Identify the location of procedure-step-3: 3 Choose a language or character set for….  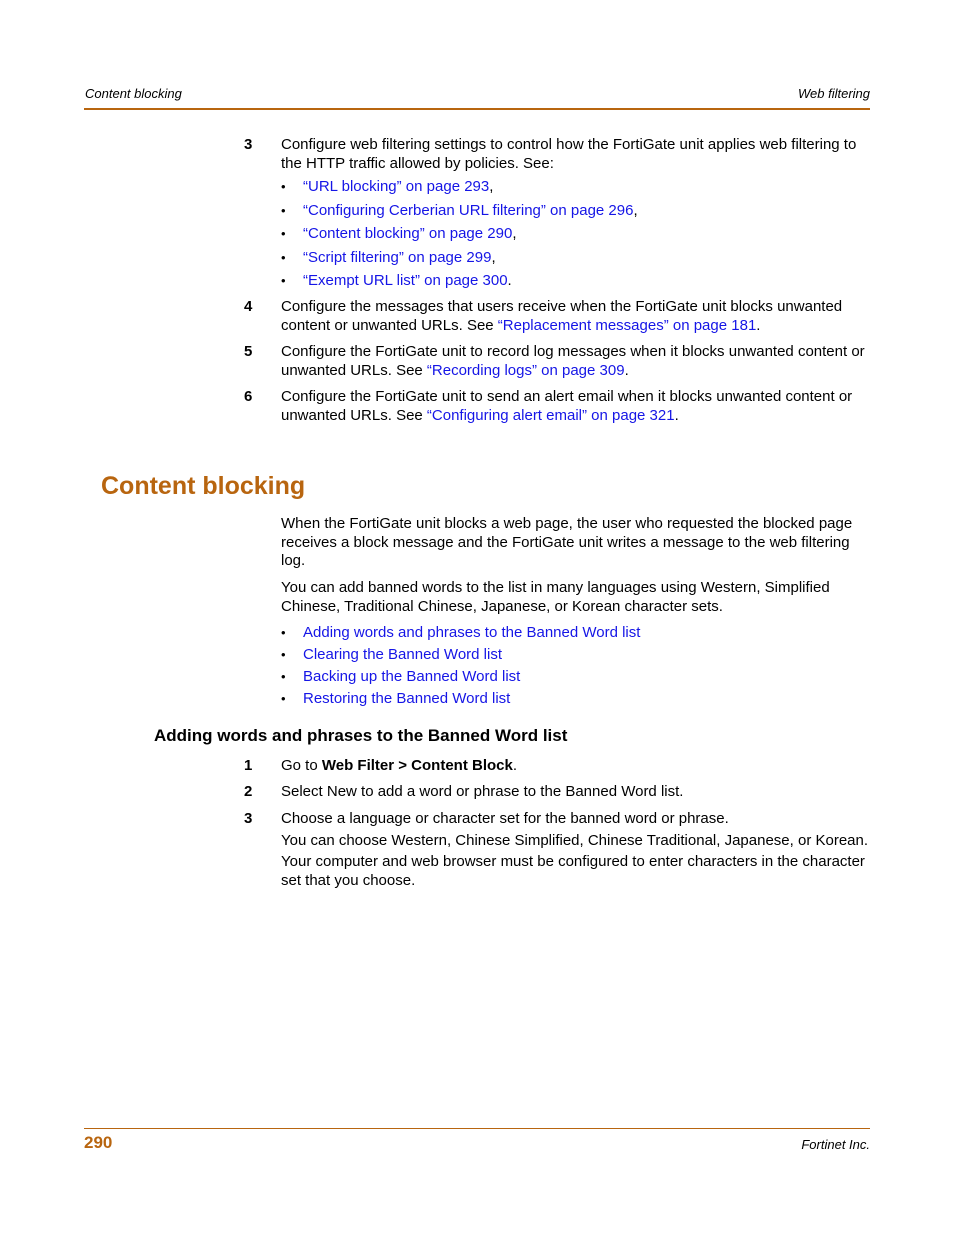
(557, 850).